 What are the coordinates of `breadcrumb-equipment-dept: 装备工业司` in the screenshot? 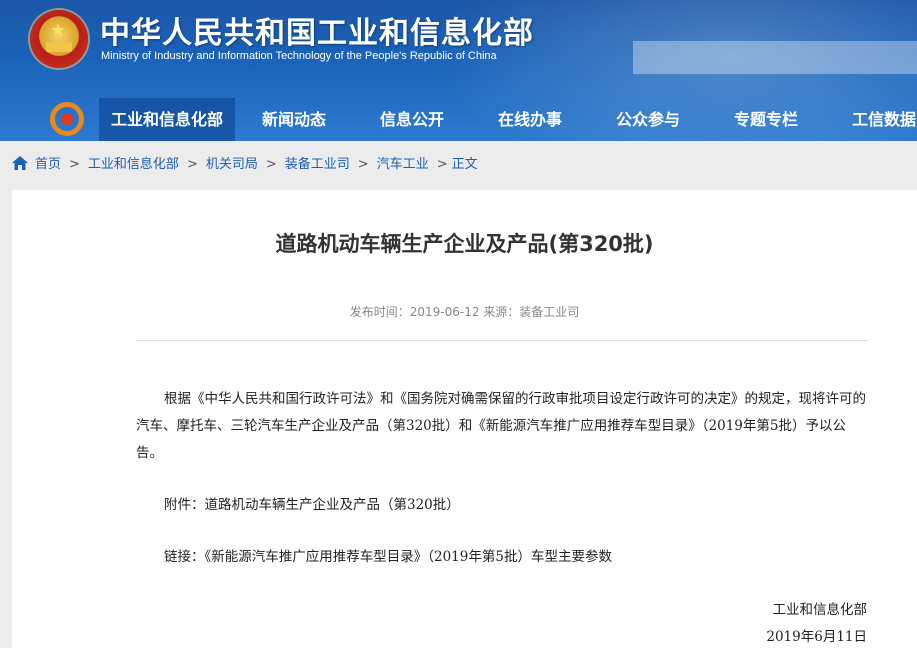 It's located at (317, 164).